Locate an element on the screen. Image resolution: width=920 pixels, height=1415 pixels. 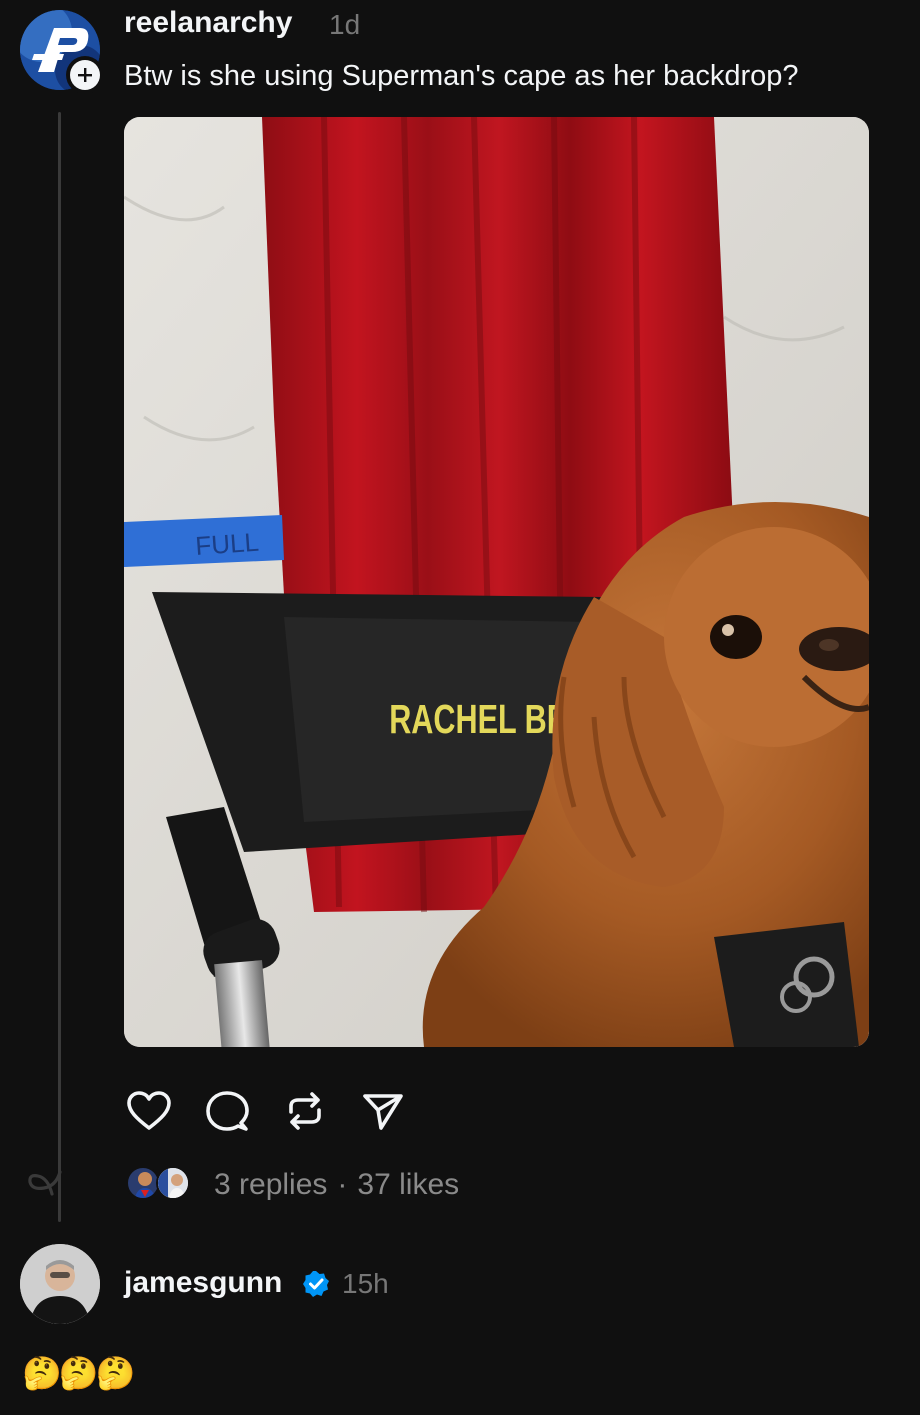
reply-avatars is located at coordinates (161, 1184).